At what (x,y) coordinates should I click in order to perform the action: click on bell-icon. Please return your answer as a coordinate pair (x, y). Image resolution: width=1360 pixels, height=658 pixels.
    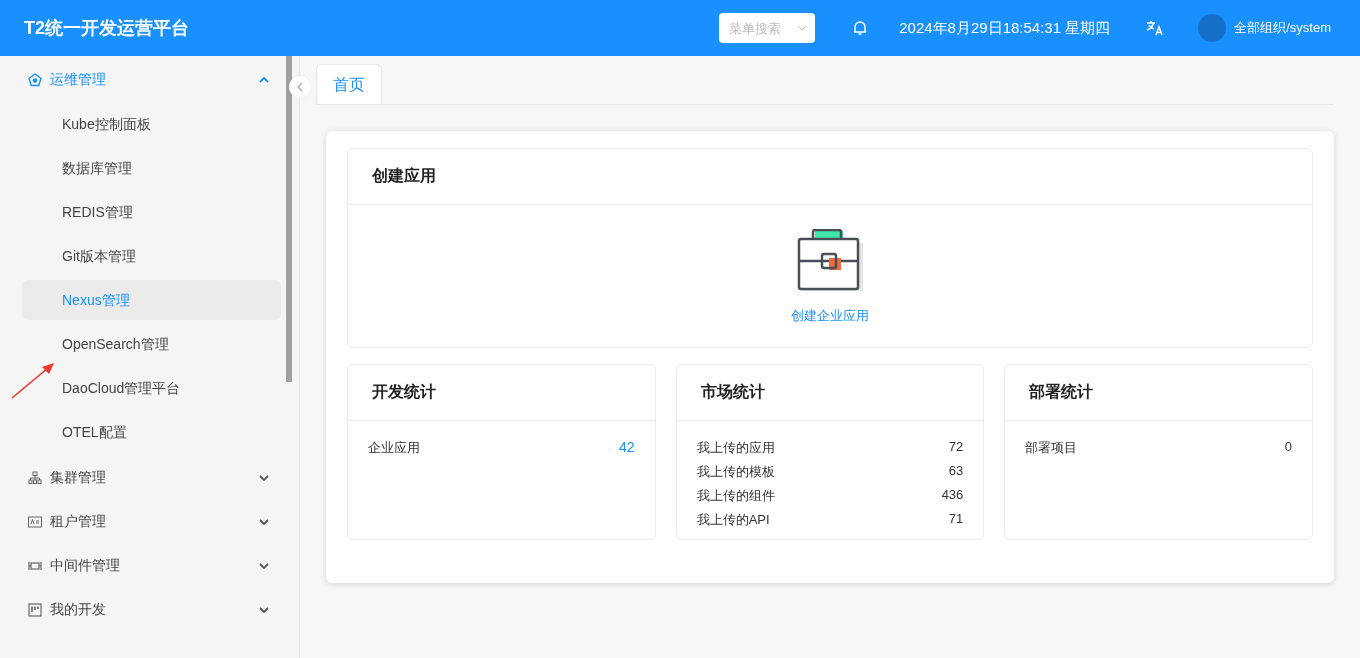
    Looking at the image, I should click on (860, 28).